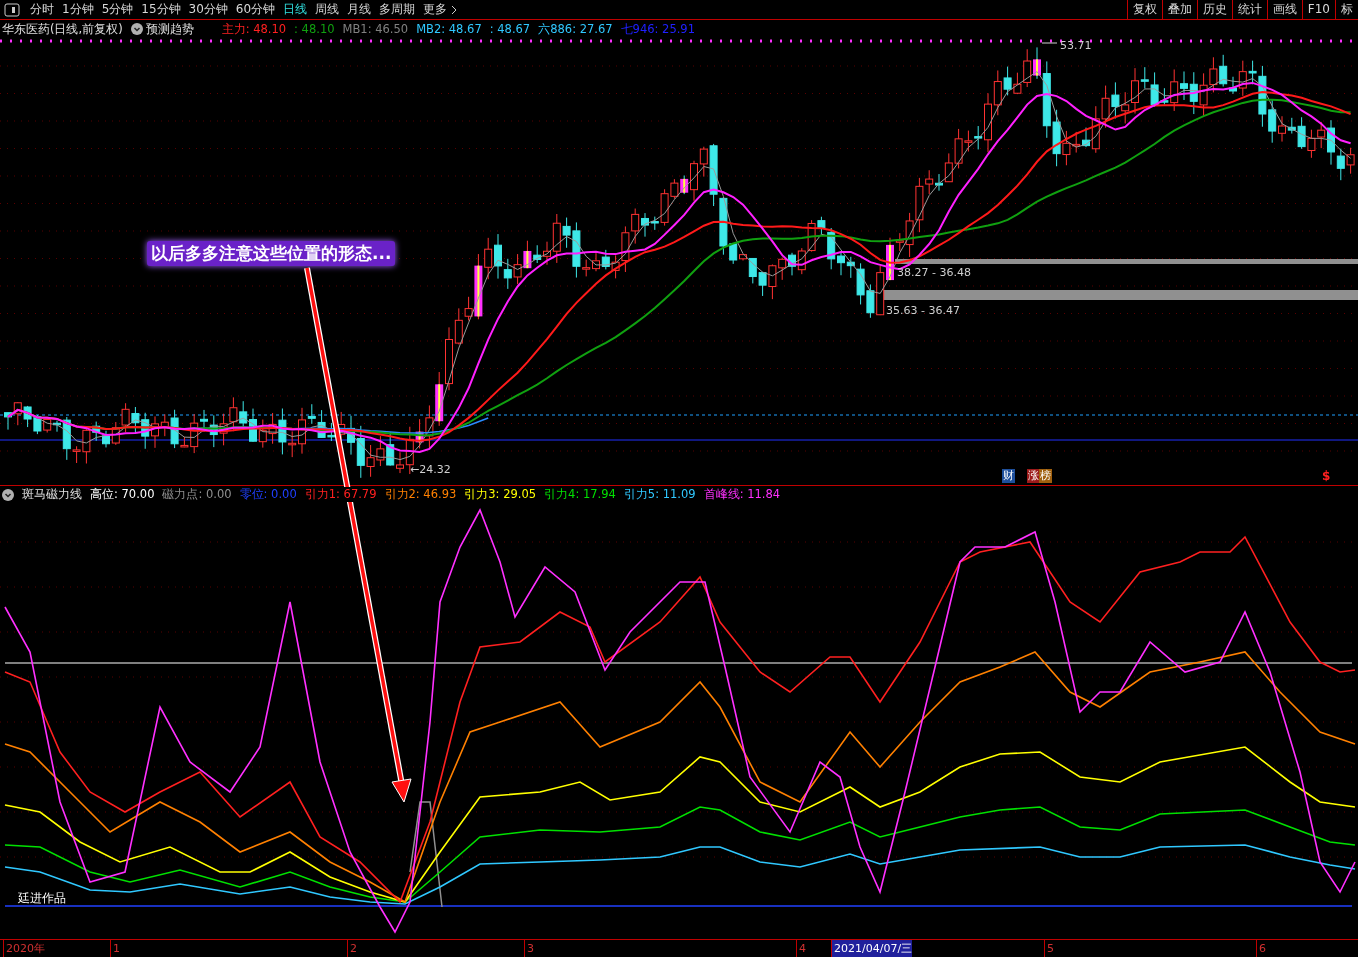 The image size is (1358, 957). I want to click on axis-label: 1, so click(115, 948).